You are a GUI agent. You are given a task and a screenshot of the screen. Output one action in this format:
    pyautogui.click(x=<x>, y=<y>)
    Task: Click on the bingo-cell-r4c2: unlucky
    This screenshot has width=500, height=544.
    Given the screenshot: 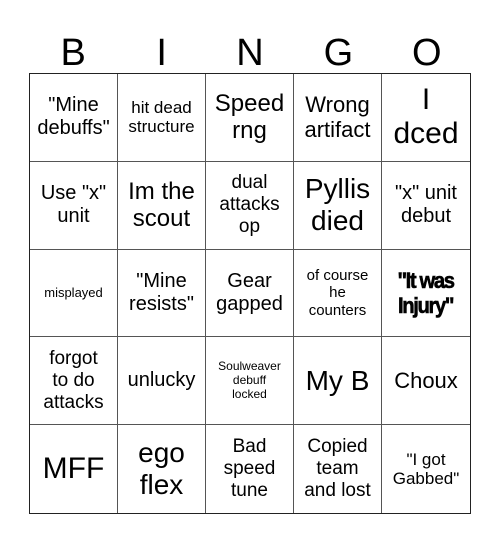 What is the action you would take?
    pyautogui.click(x=162, y=381)
    